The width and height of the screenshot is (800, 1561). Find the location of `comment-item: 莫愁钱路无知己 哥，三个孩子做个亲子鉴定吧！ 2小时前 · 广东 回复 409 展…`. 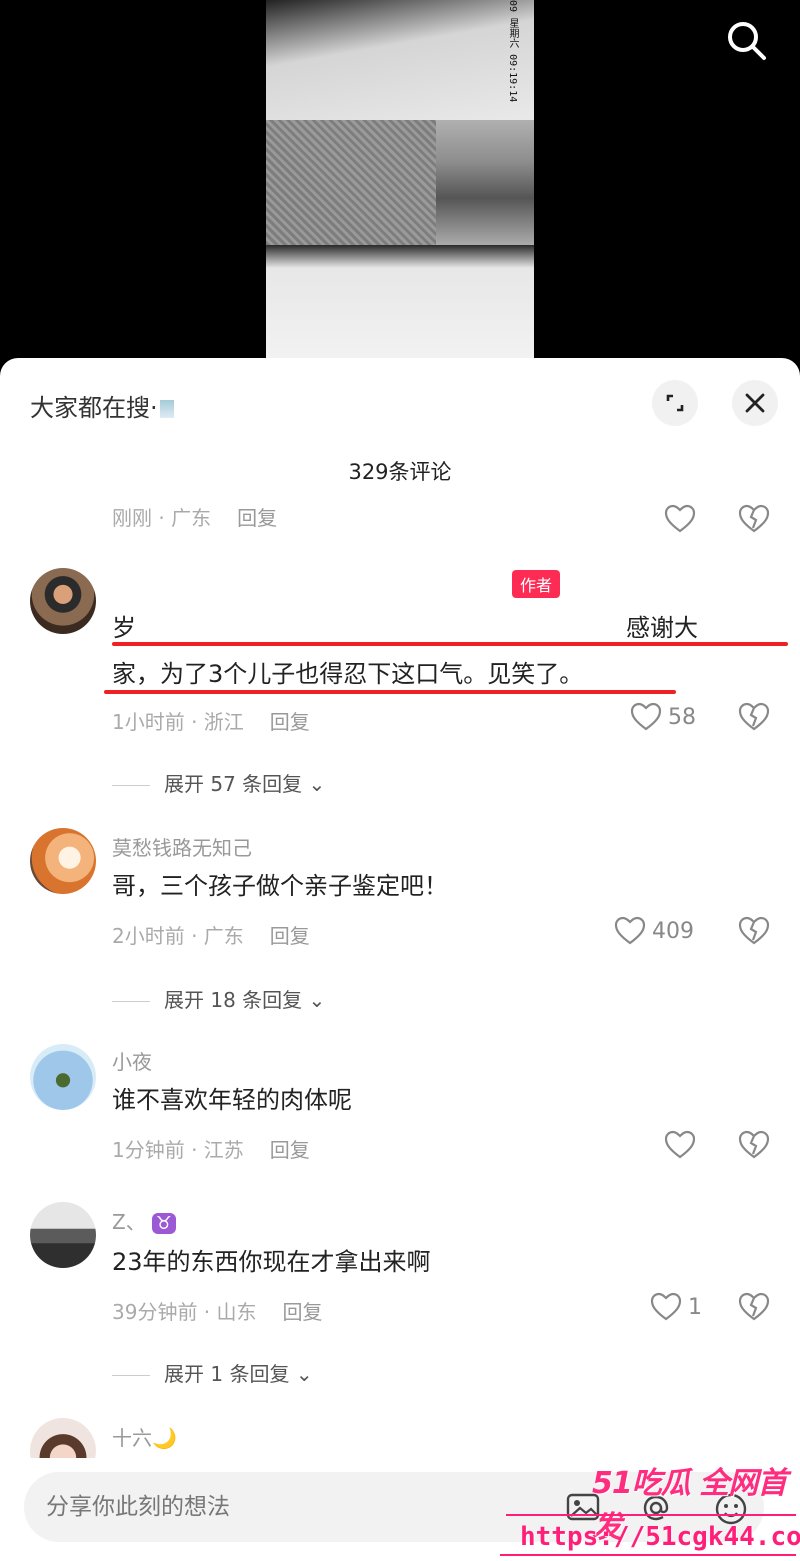

comment-item: 莫愁钱路无知己 哥，三个孩子做个亲子鉴定吧！ 2小时前 · 广东 回复 409 展… is located at coordinates (400, 924).